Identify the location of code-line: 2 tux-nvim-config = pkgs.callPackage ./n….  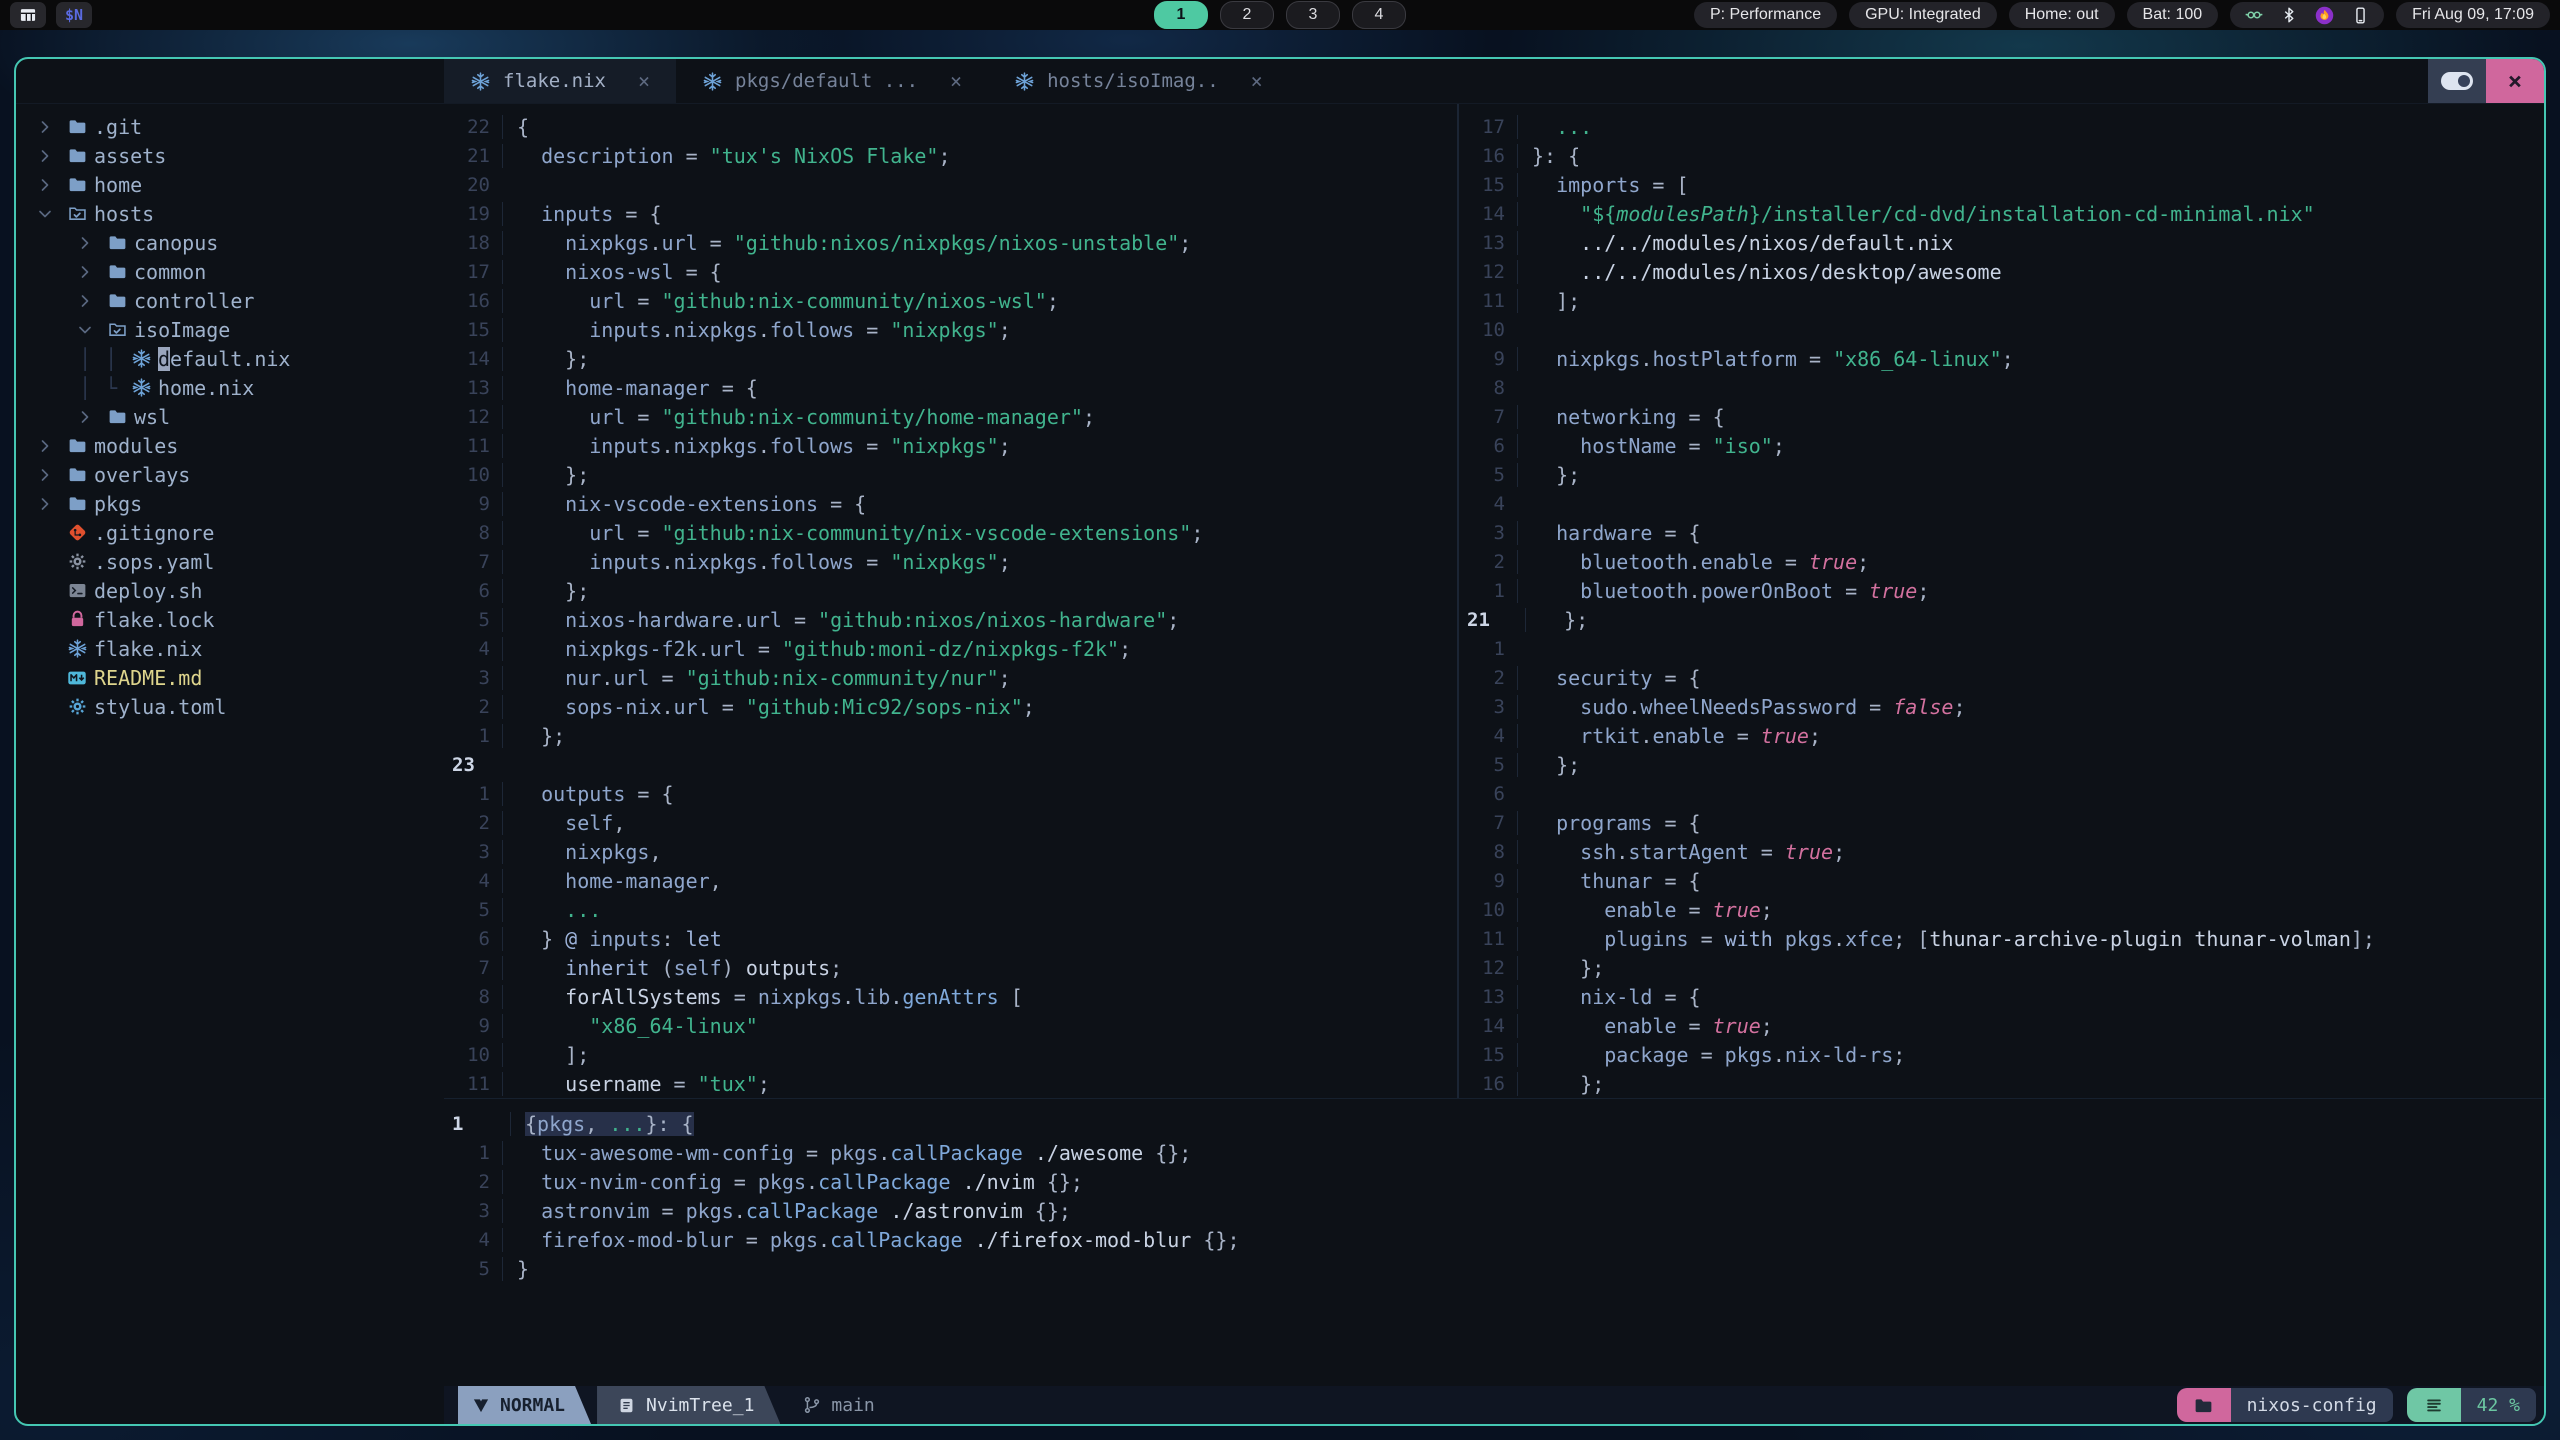
(1494, 1181).